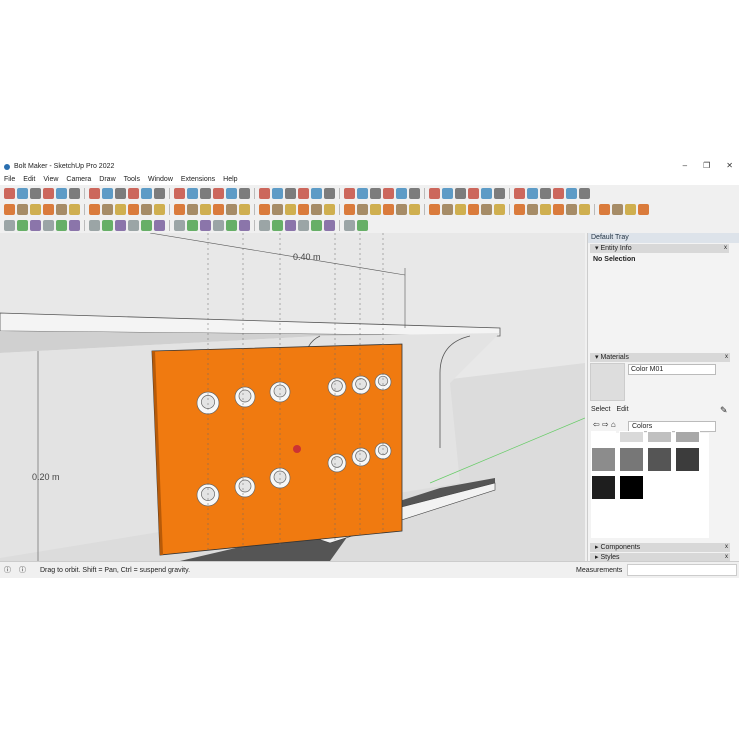 The height and width of the screenshot is (739, 739). Describe the element at coordinates (78, 179) in the screenshot. I see `menu-camera: Camera` at that location.